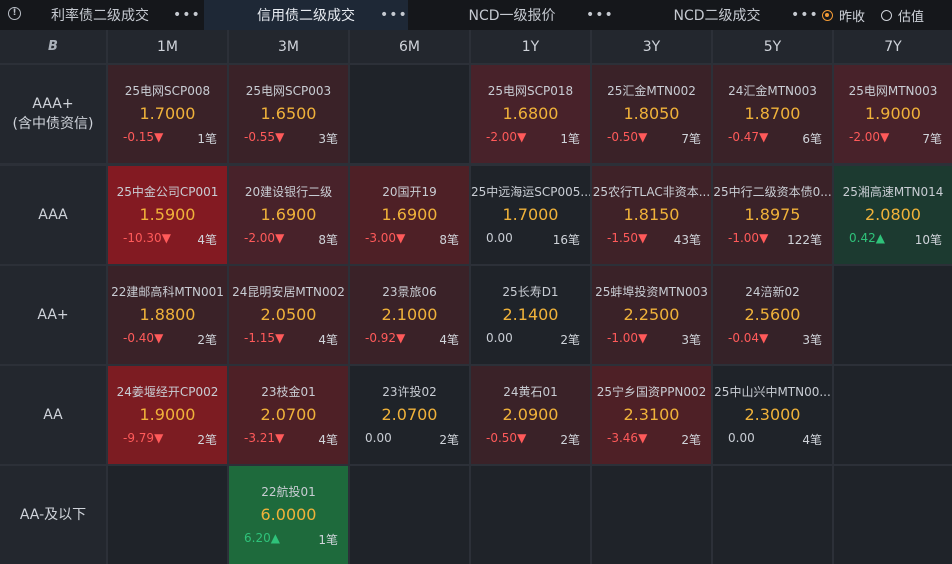 This screenshot has height=564, width=952. What do you see at coordinates (409, 215) in the screenshot?
I see `bond-cell: 20国开19 1.6900 -3.00▼ 8笔` at bounding box center [409, 215].